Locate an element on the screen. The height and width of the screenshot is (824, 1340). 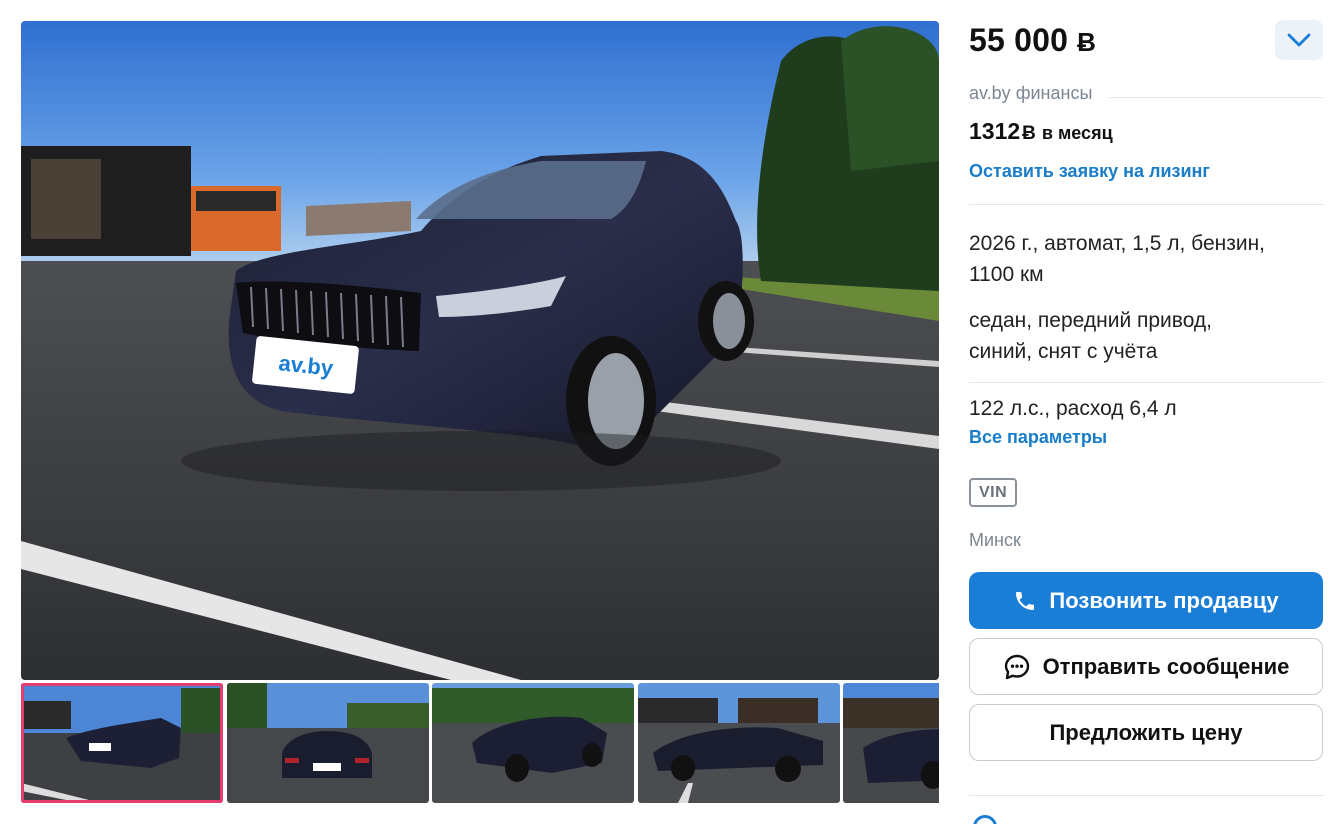
offer-price-button: Предложить цену is located at coordinates (1146, 732).